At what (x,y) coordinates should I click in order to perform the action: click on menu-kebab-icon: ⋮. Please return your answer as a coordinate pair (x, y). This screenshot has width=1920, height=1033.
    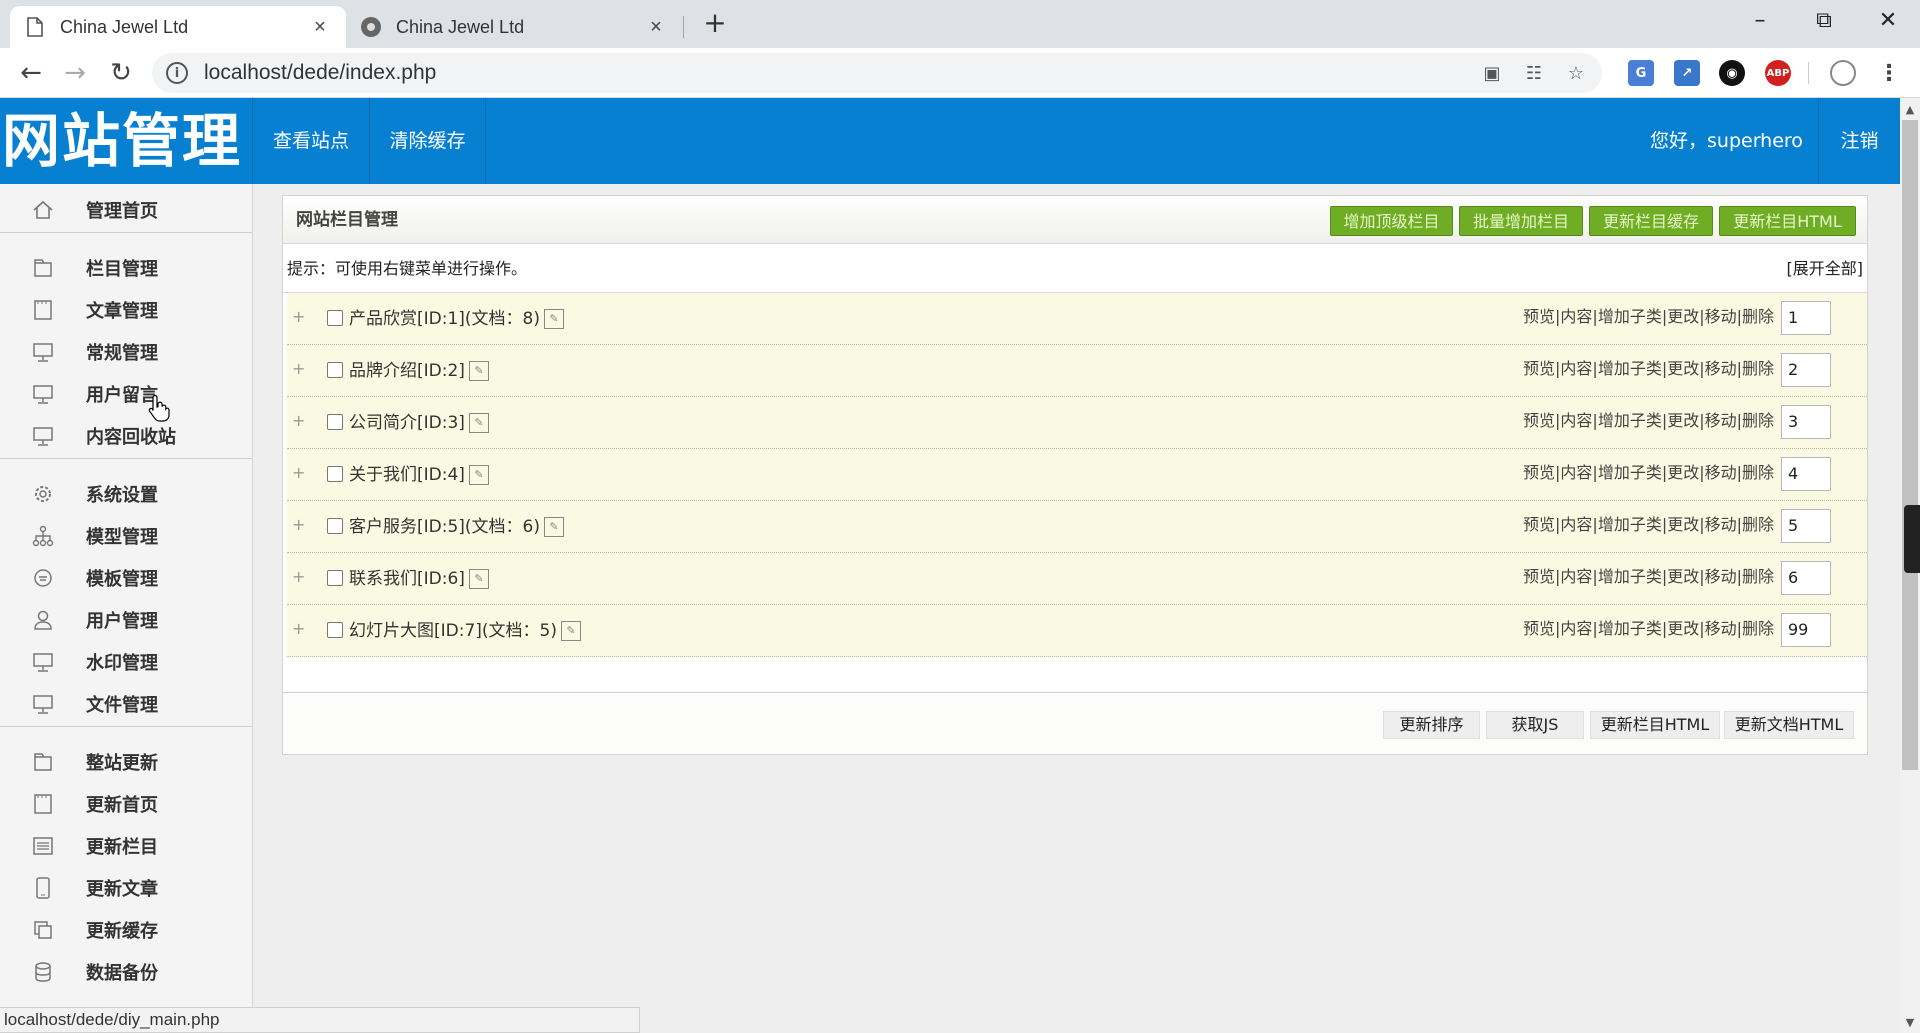
    Looking at the image, I should click on (1889, 73).